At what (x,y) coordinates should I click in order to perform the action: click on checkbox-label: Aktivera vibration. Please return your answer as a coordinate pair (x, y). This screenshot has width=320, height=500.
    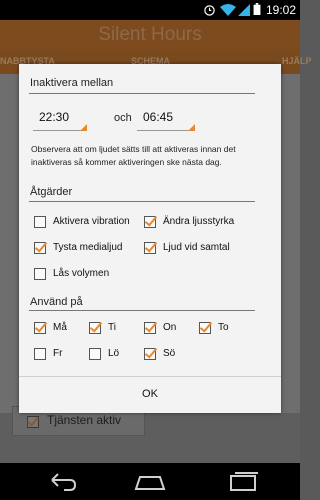
    Looking at the image, I should click on (91, 221).